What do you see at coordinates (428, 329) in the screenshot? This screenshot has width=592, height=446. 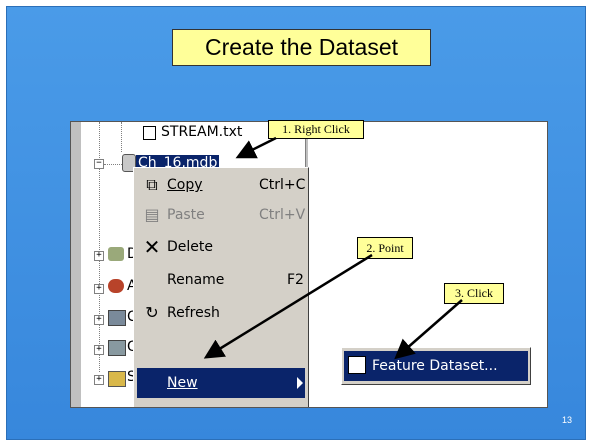 I see `arrow-click` at bounding box center [428, 329].